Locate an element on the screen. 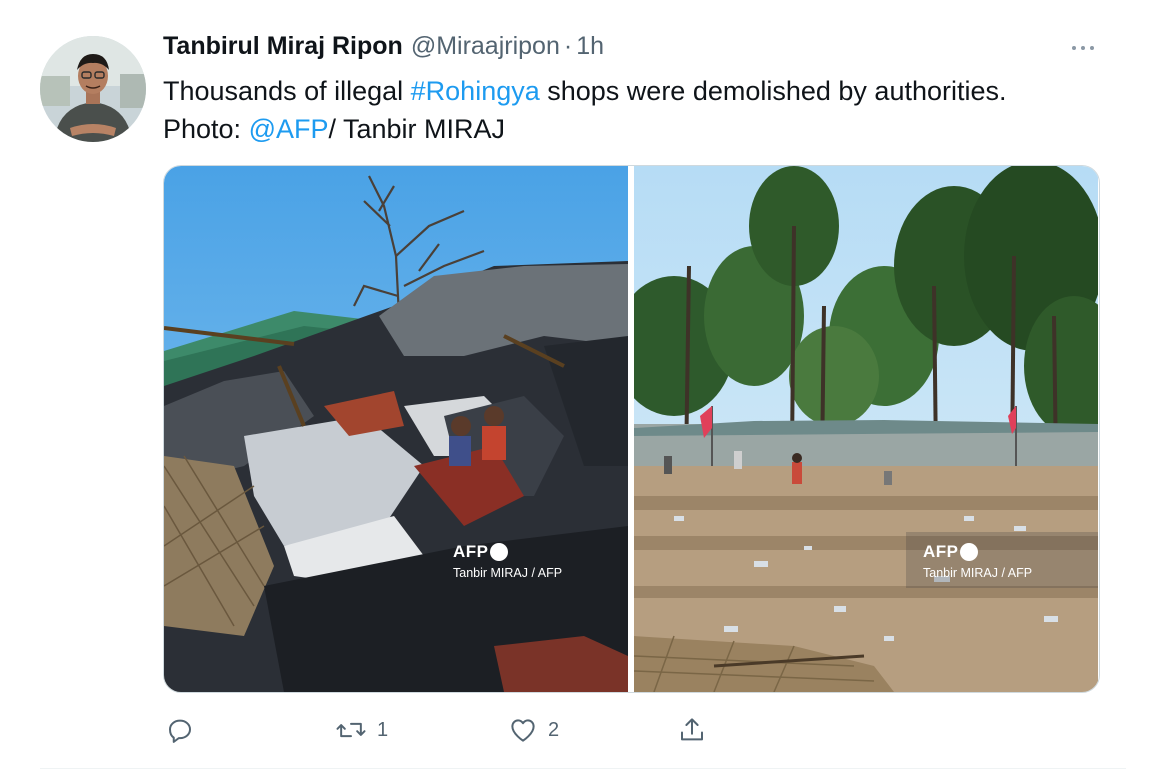  share-icon is located at coordinates (692, 729).